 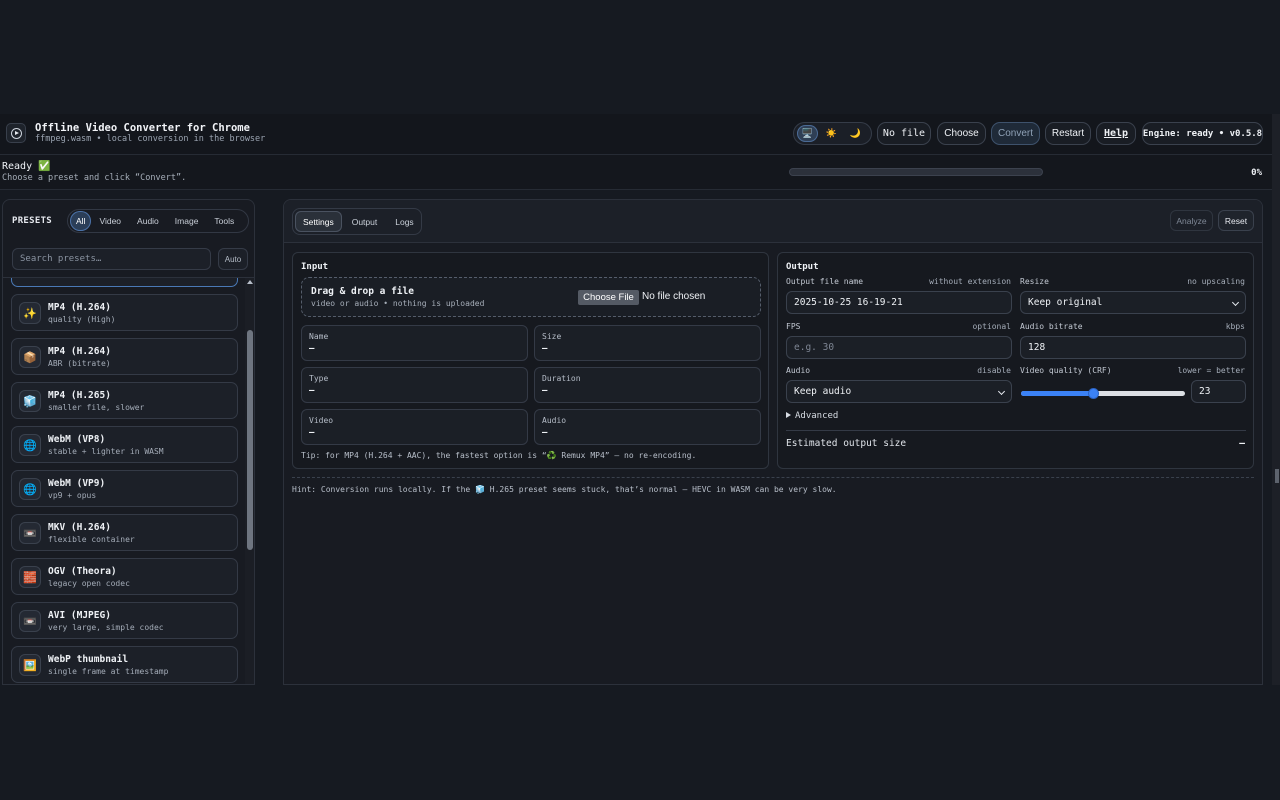 I want to click on fps-hint: optional, so click(x=991, y=326).